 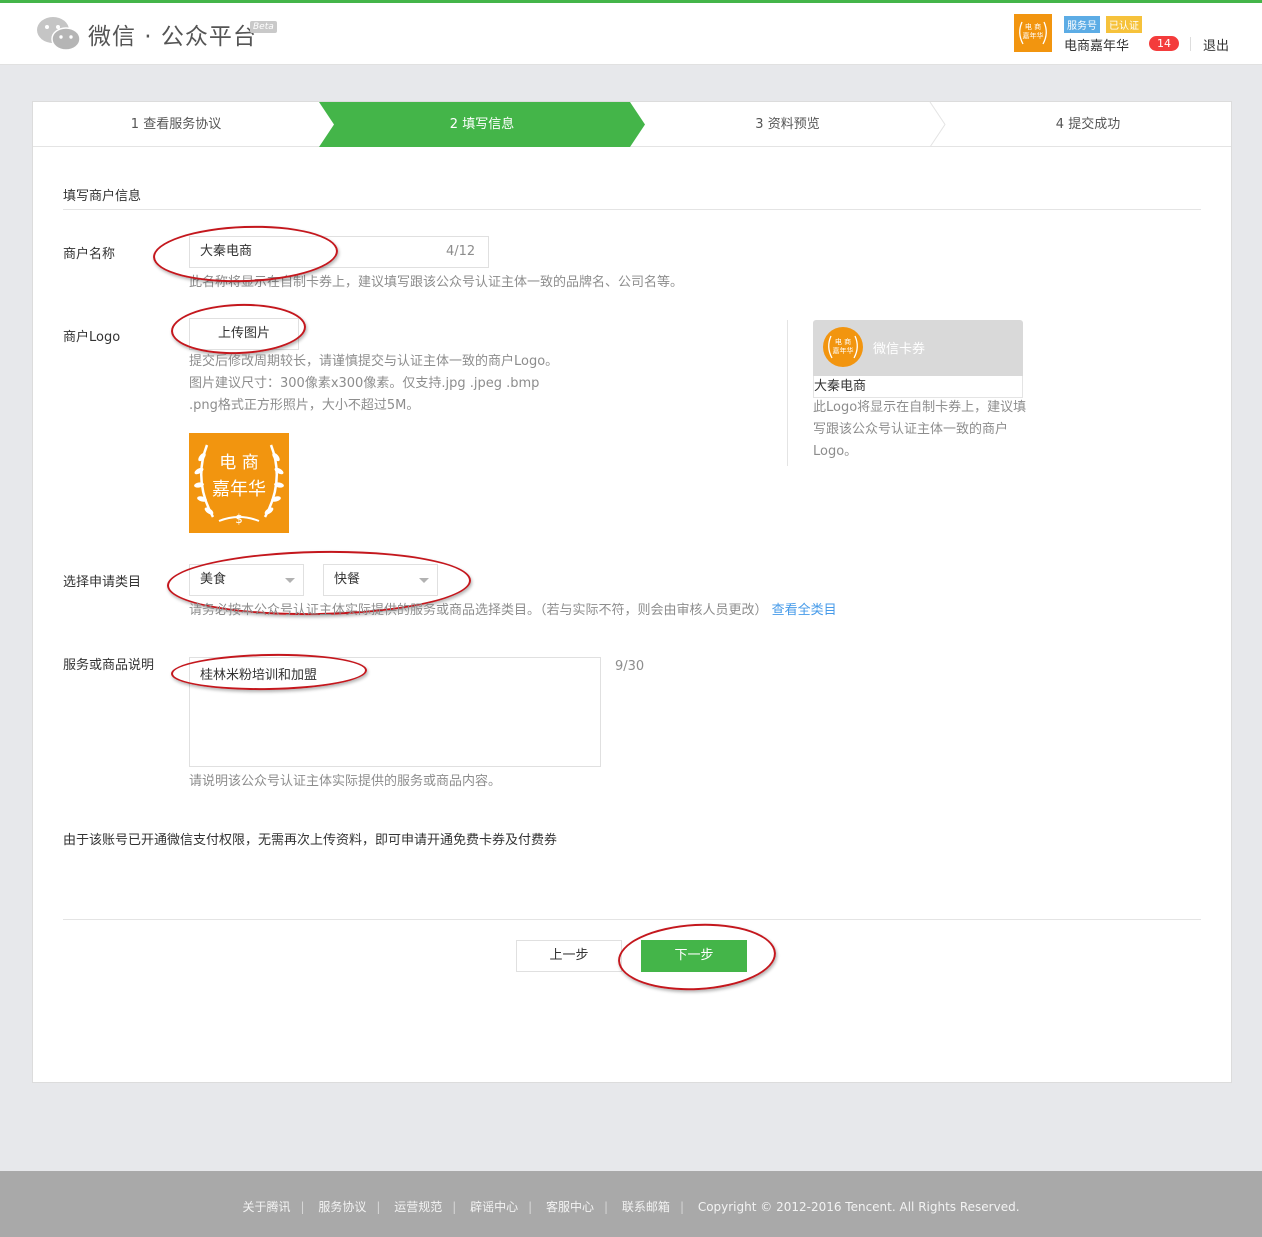 I want to click on wechat-logo-icon, so click(x=59, y=34).